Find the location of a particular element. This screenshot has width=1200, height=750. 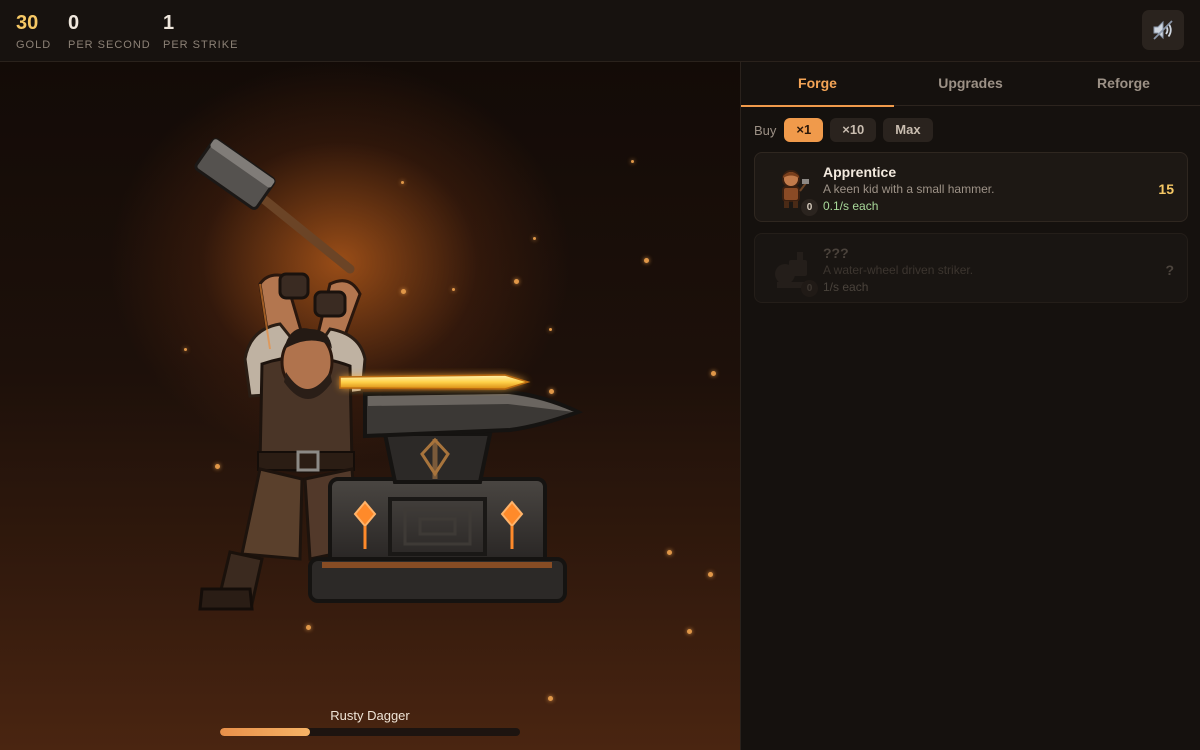

tab-reforge: Reforge is located at coordinates (1123, 84).